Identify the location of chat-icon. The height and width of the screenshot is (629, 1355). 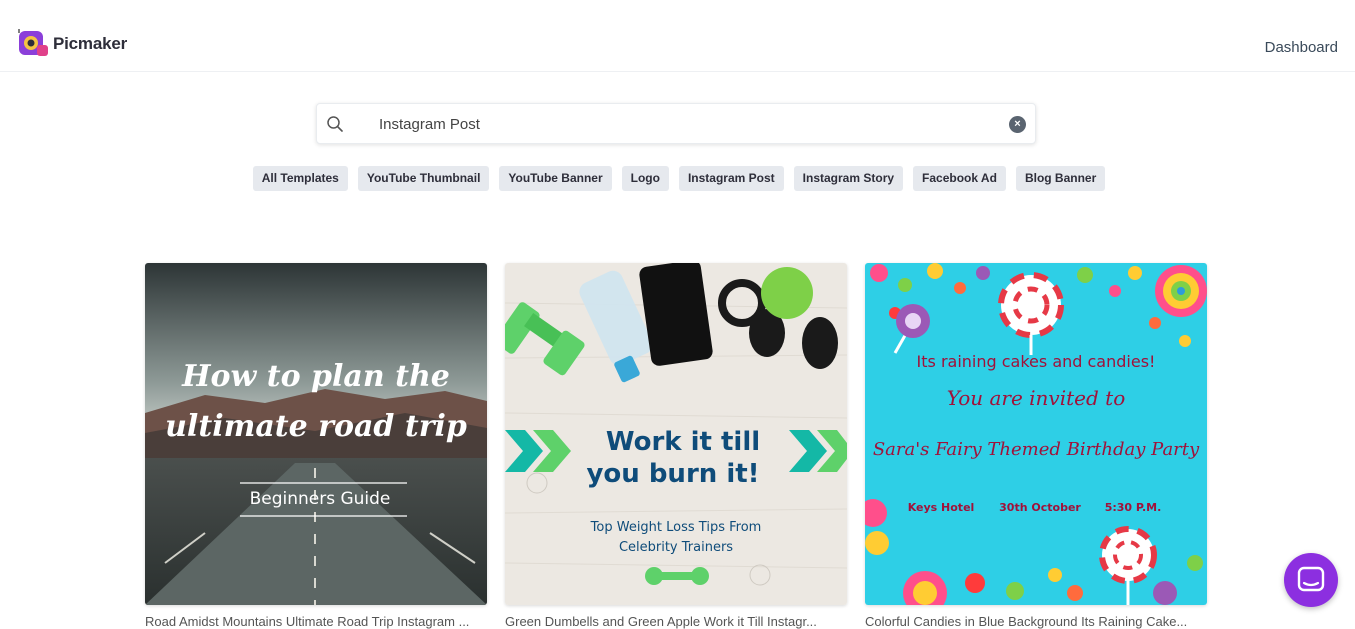
(1311, 579).